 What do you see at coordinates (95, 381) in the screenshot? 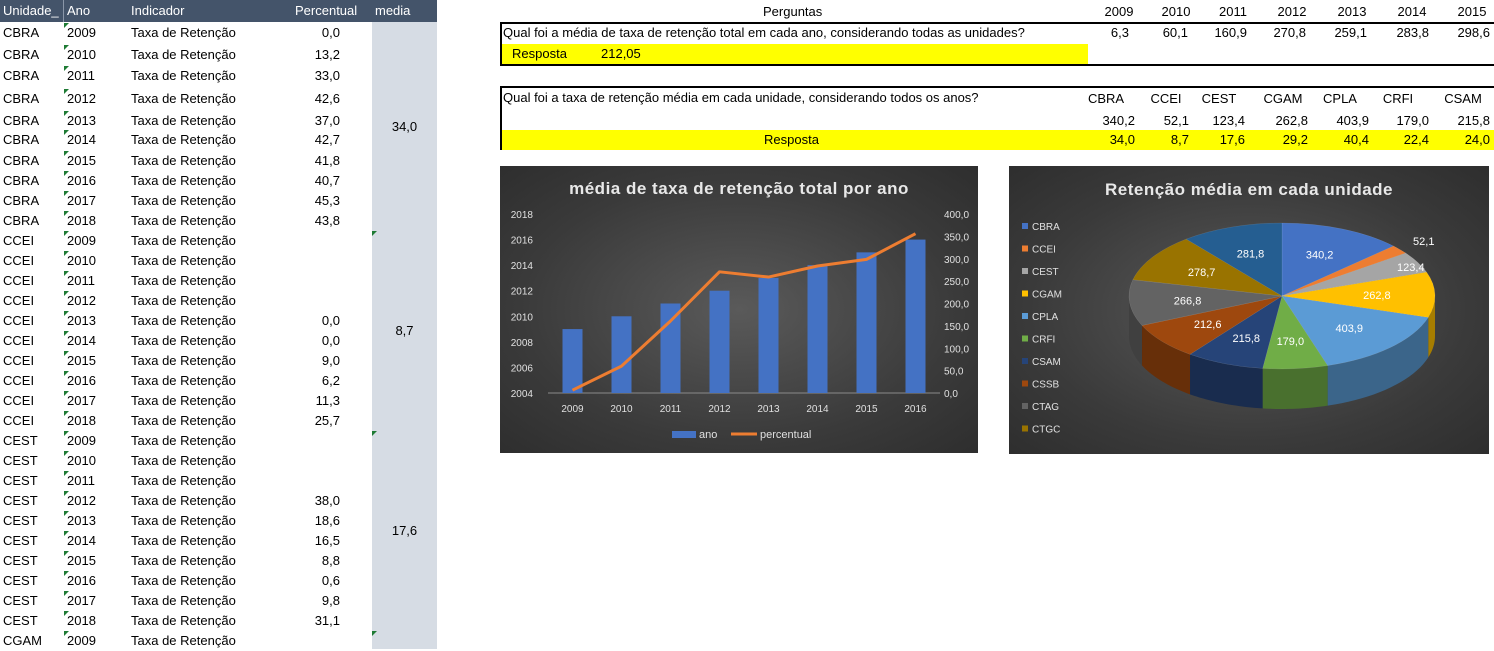
I see `cell-ano: 2016` at bounding box center [95, 381].